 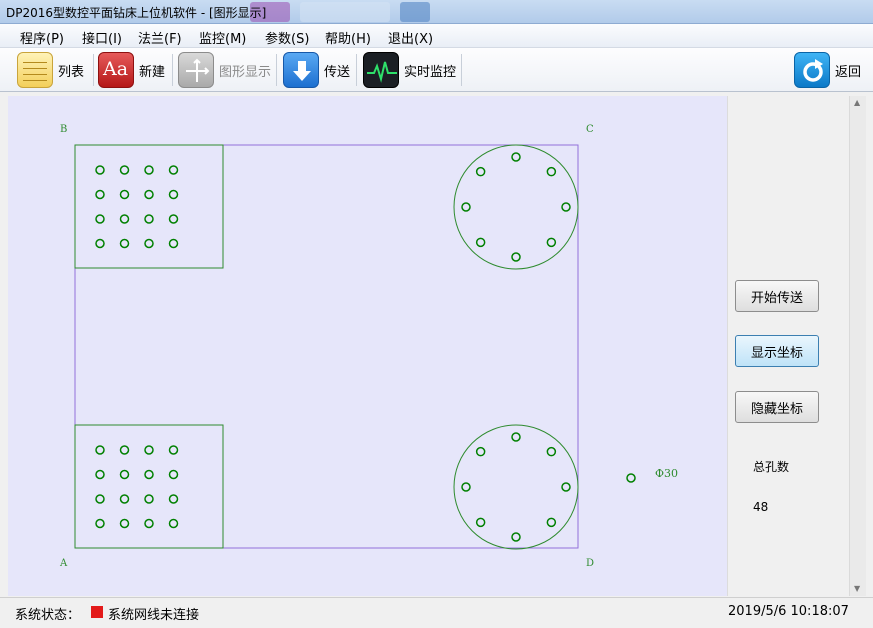 I want to click on right-panel: 开始传送 显示坐标 隐藏坐标 总孔数 48, so click(x=788, y=346).